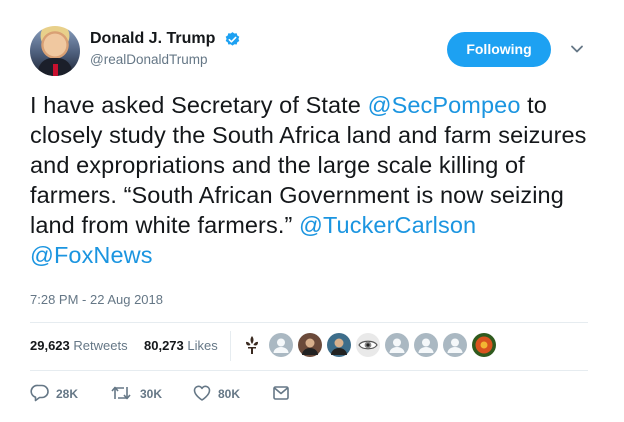 This screenshot has height=422, width=624. What do you see at coordinates (281, 393) in the screenshot?
I see `envelope-icon` at bounding box center [281, 393].